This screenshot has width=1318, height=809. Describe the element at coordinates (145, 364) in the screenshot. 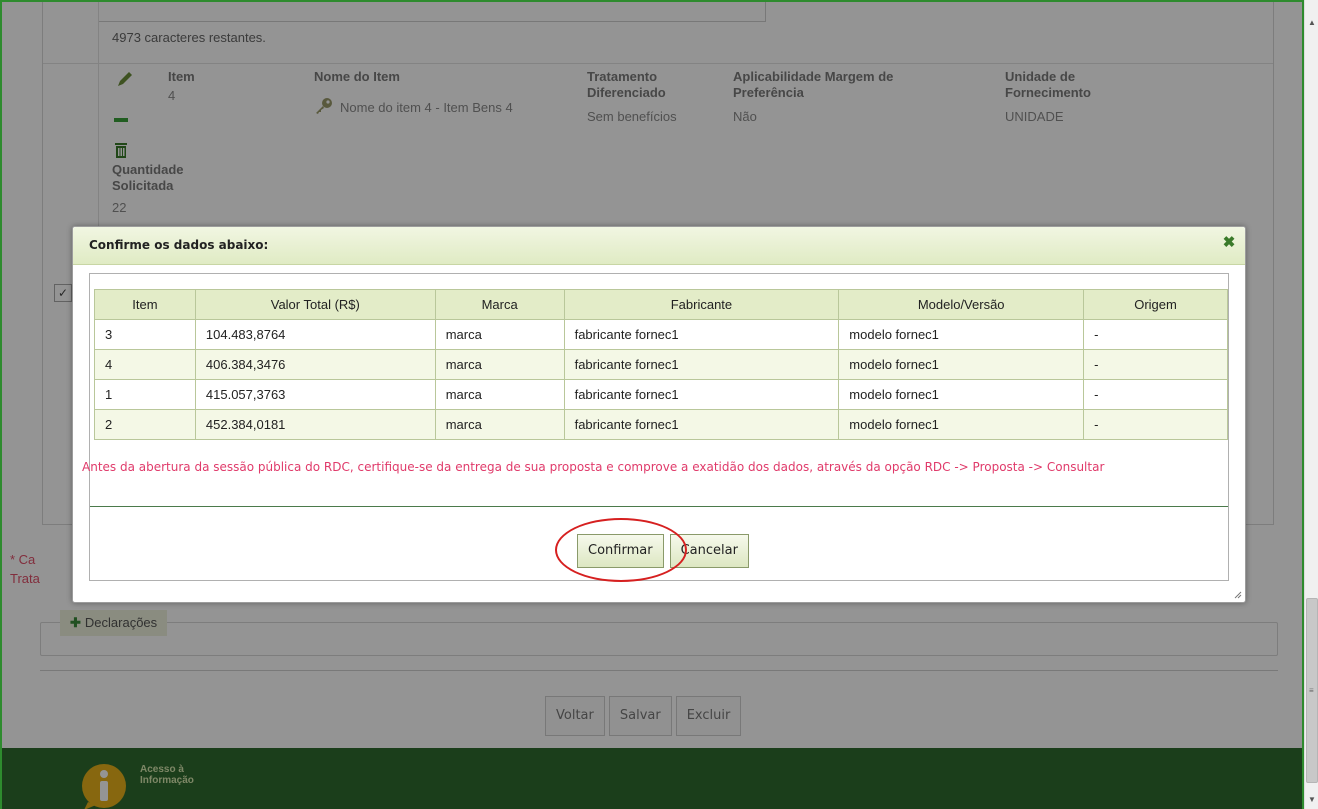

I see `cell-item: 4` at that location.